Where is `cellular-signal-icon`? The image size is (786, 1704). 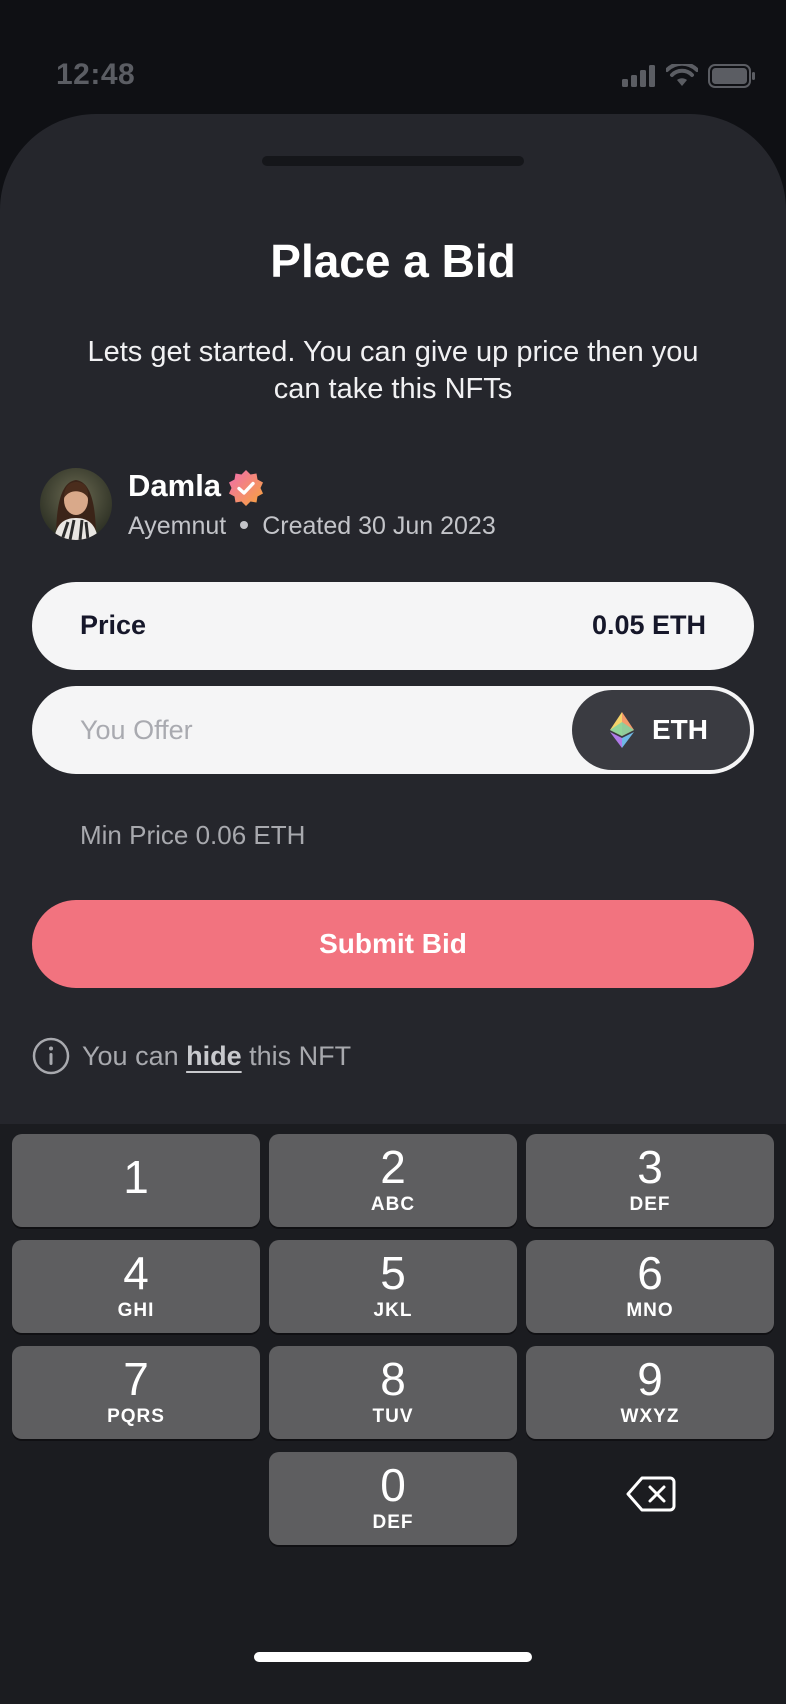
cellular-signal-icon is located at coordinates (638, 76).